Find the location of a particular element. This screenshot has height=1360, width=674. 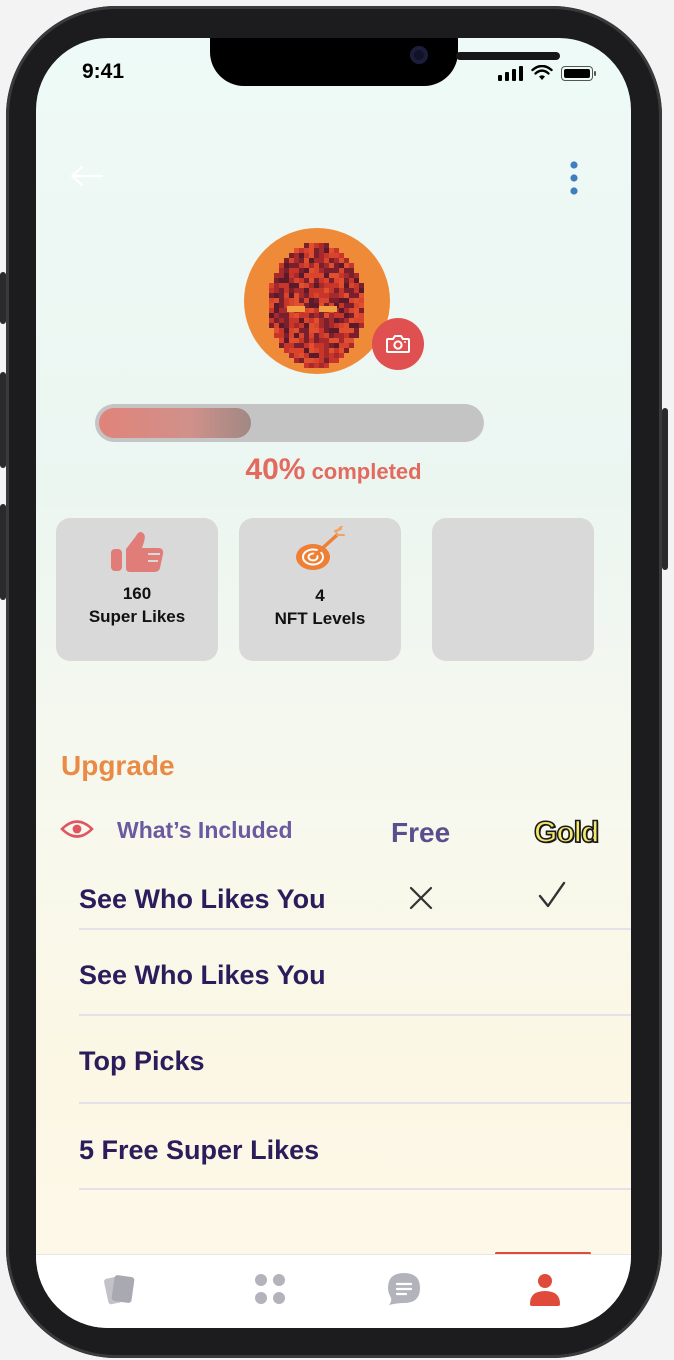

super-likes-label: Super Likes is located at coordinates (137, 616).